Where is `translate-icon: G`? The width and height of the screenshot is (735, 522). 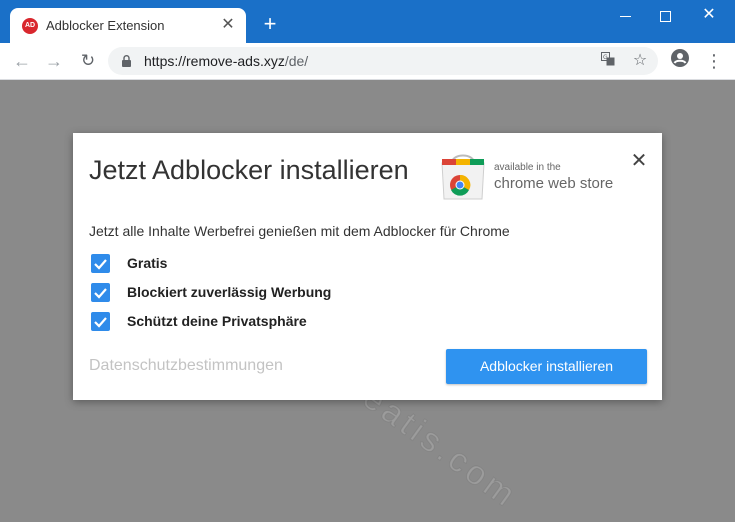
translate-icon: G is located at coordinates (608, 61).